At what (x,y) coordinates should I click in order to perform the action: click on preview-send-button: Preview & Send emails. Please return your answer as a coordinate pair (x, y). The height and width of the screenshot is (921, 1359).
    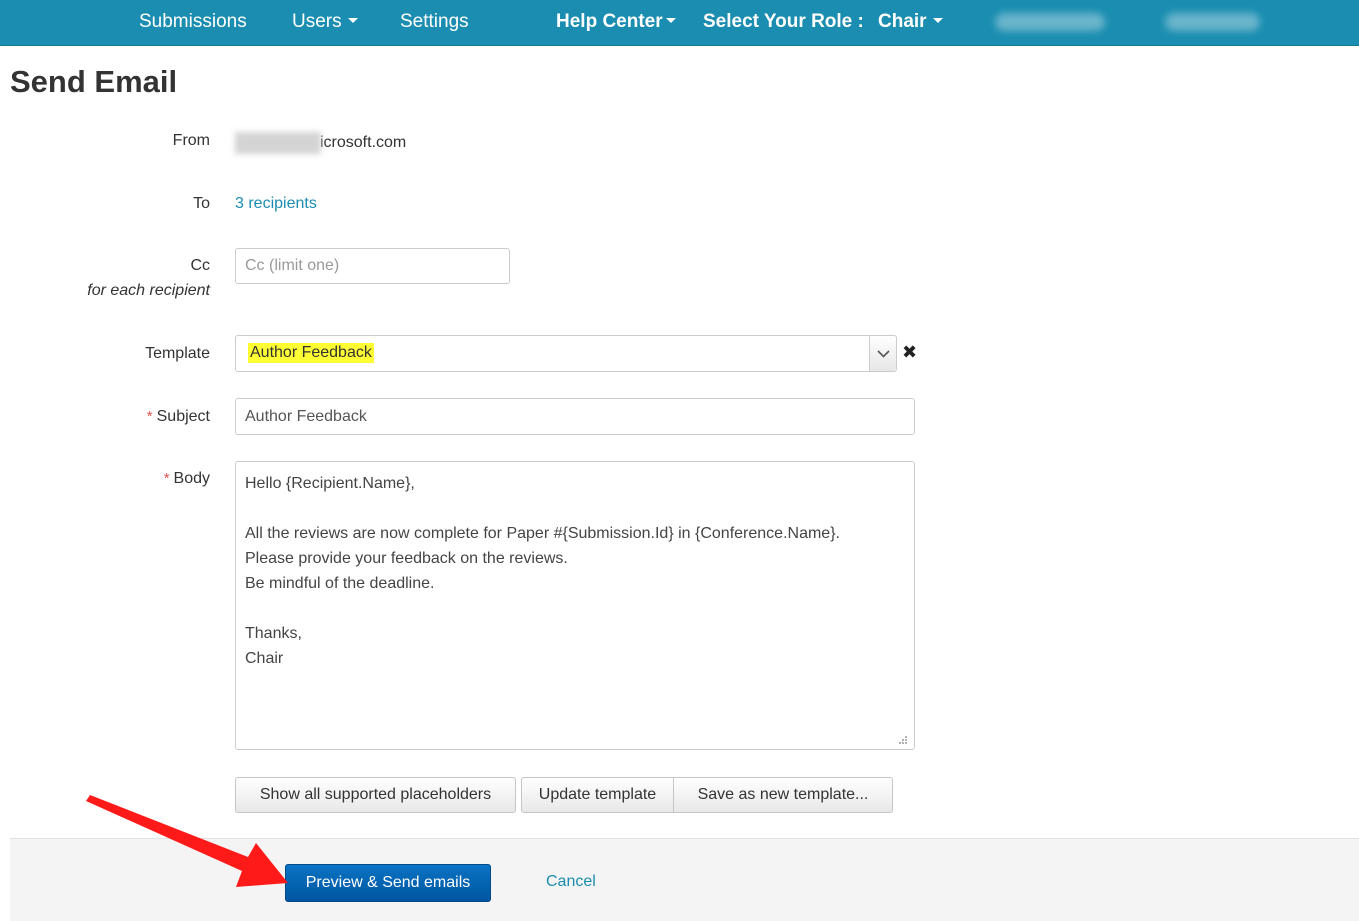
    Looking at the image, I should click on (388, 883).